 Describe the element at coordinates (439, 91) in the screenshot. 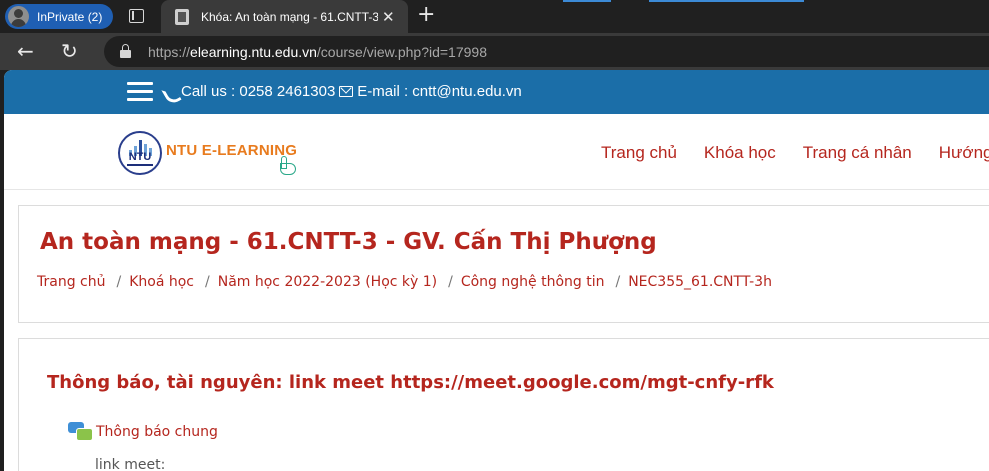

I see `contact-email: E-mail : cntt@ntu.edu.vn` at that location.